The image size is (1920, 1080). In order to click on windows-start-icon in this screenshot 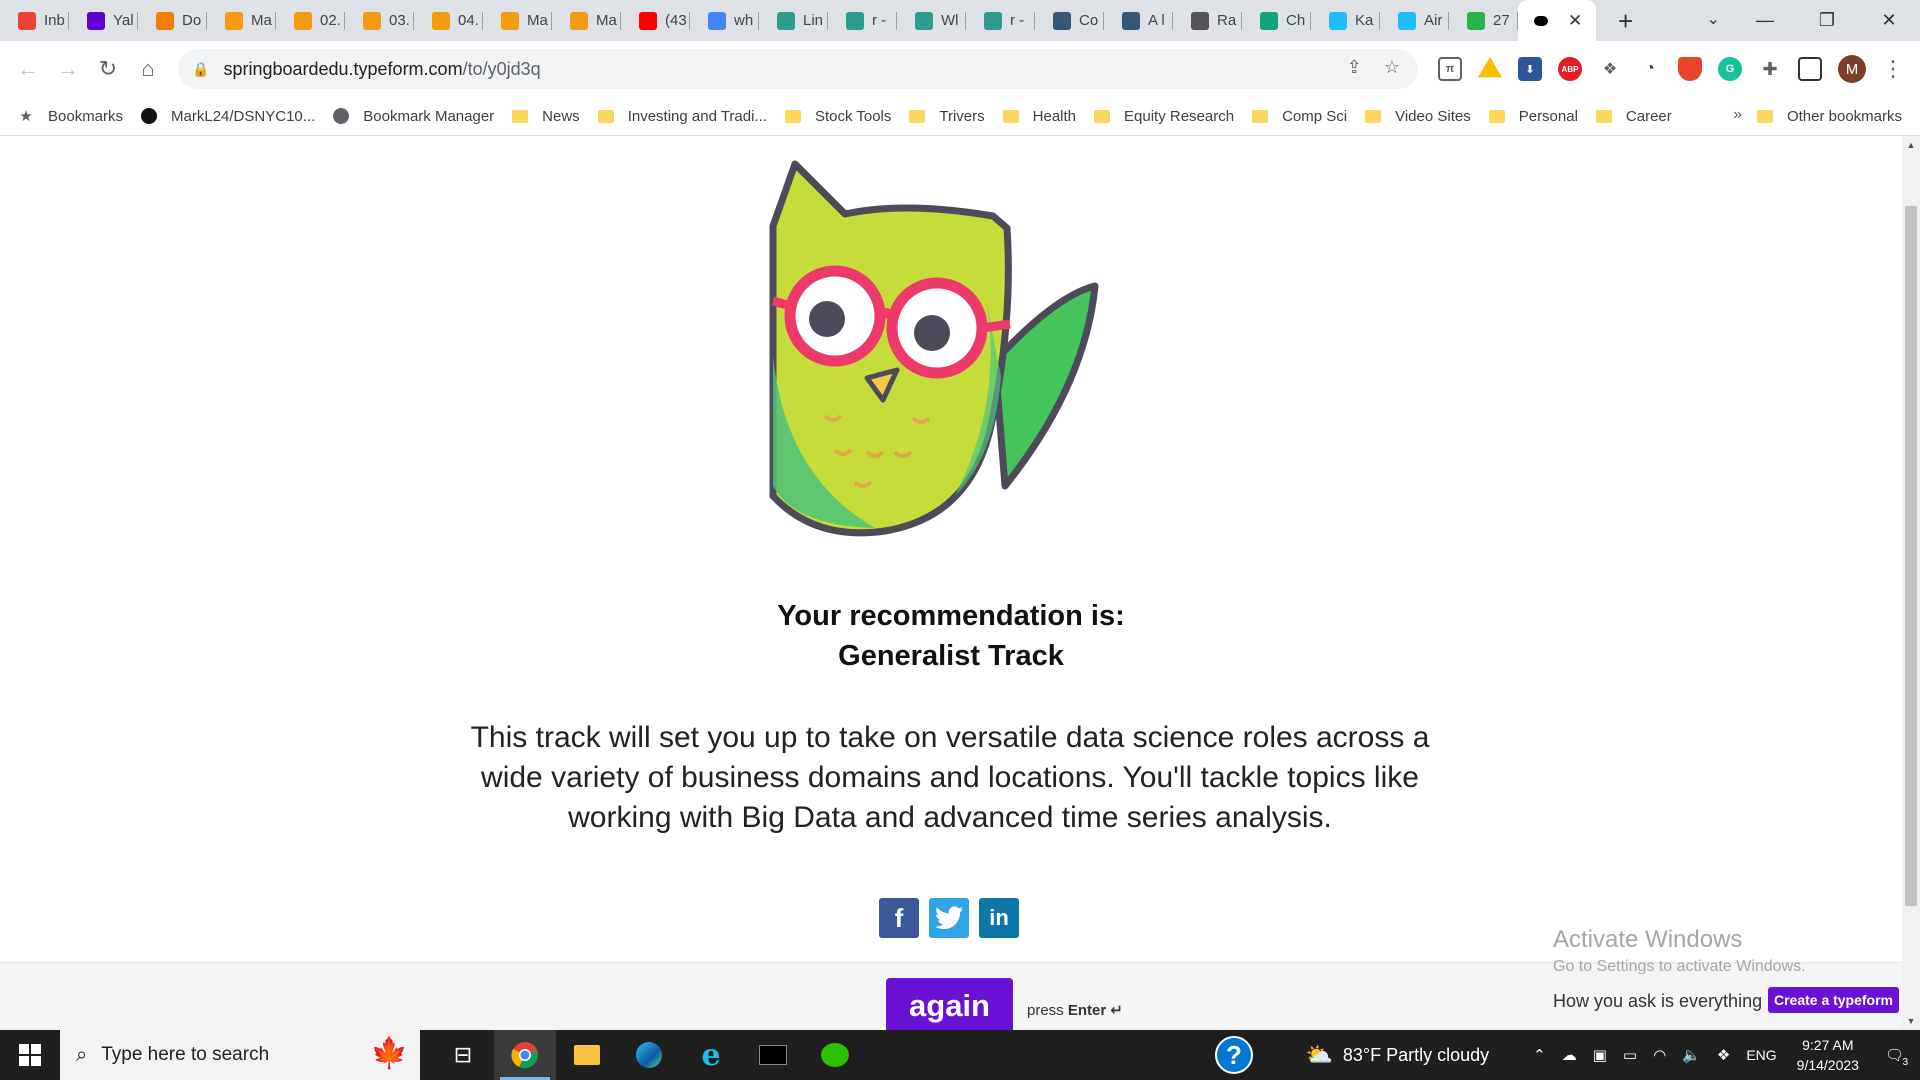, I will do `click(30, 1055)`.